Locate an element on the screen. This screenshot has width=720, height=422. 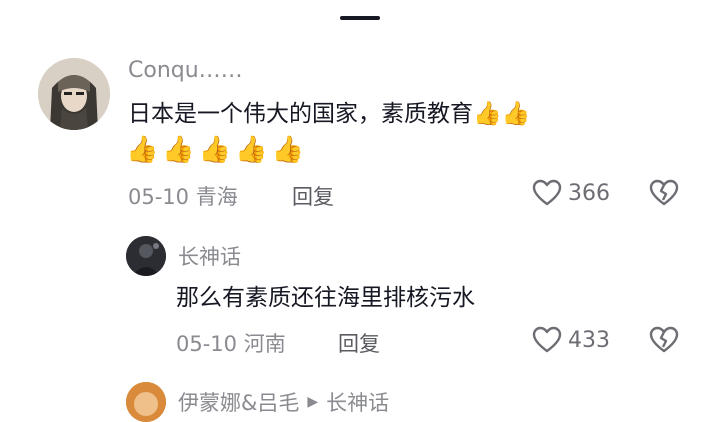
comment-text: 那么有素质还往海里排核污水 is located at coordinates (325, 298).